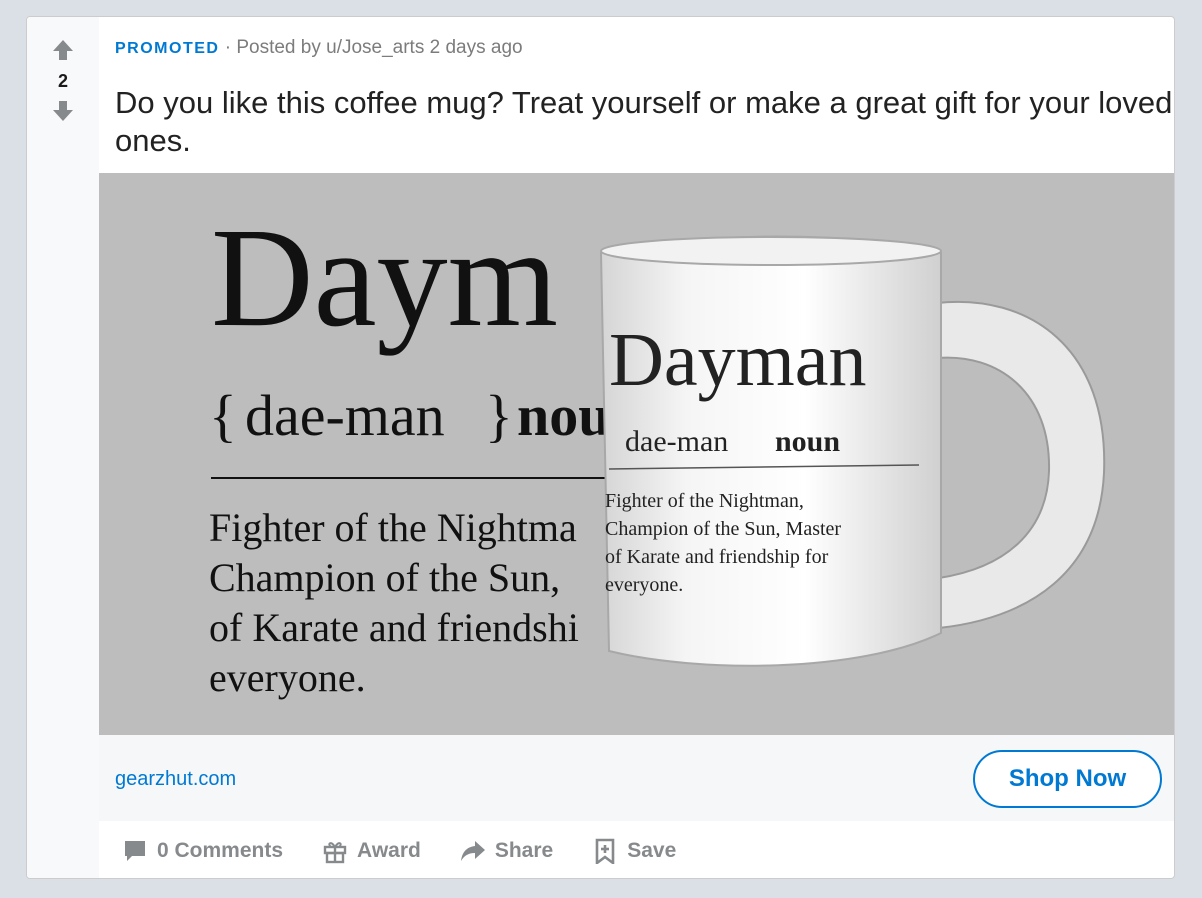 Image resolution: width=1202 pixels, height=898 pixels. Describe the element at coordinates (394, 627) in the screenshot. I see `bg-def-line-3: of Karate and friendshi` at that location.